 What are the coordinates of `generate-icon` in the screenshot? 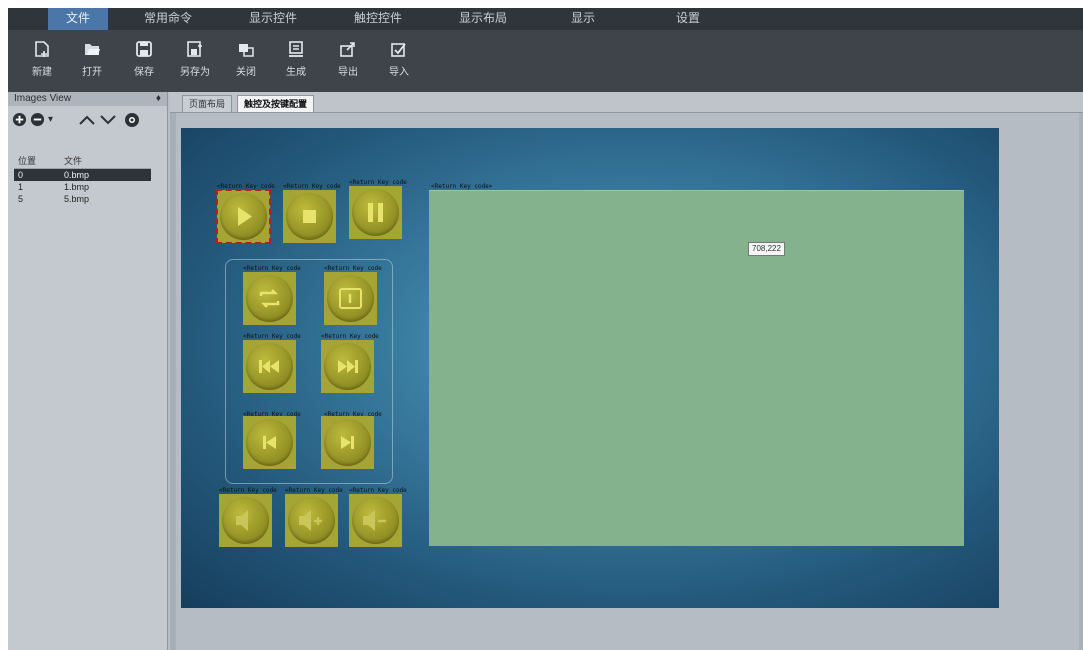 It's located at (296, 49).